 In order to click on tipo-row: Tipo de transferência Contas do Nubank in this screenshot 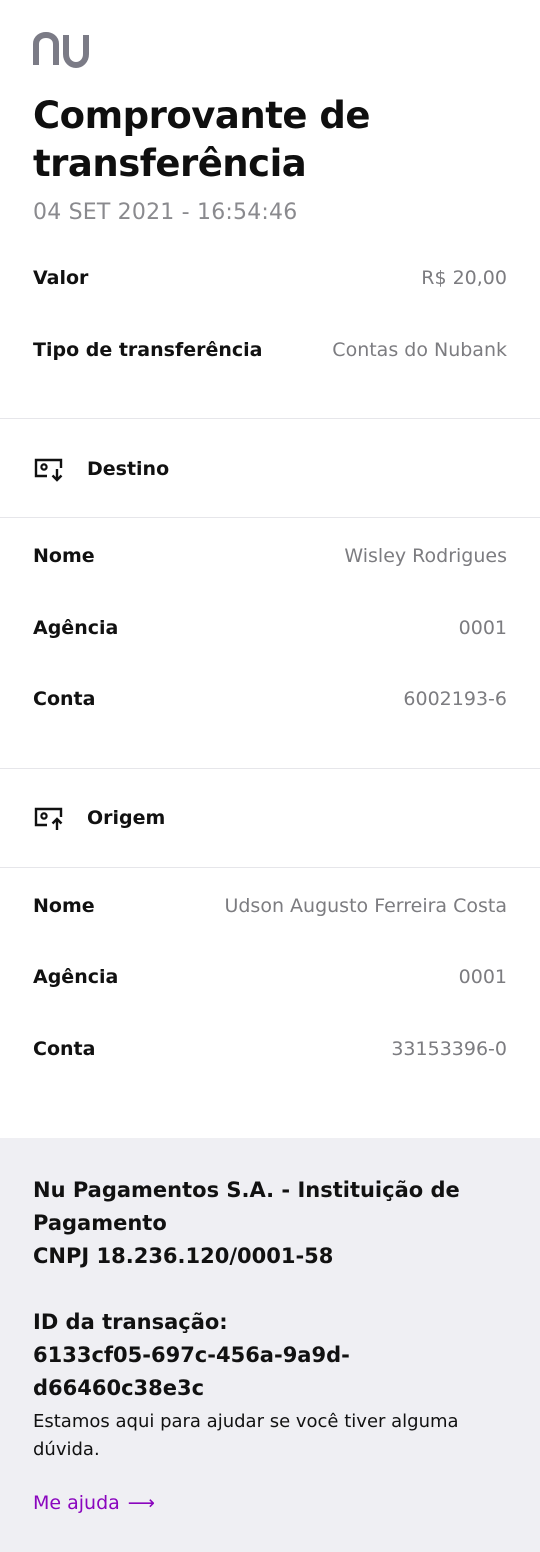, I will do `click(270, 350)`.